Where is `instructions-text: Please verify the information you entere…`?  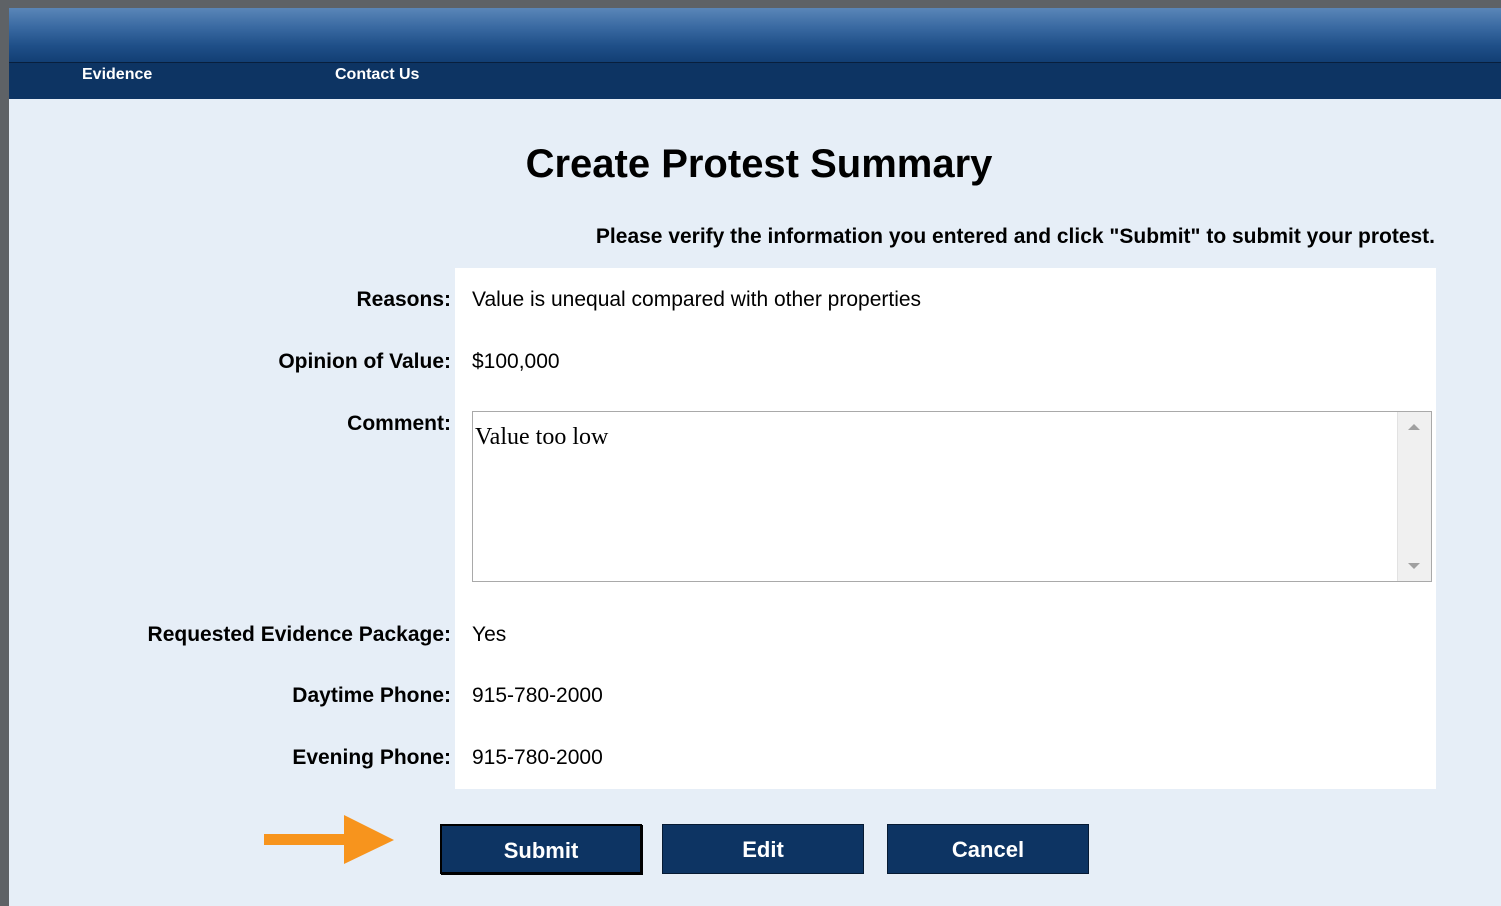
instructions-text: Please verify the information you entere… is located at coordinates (1015, 236).